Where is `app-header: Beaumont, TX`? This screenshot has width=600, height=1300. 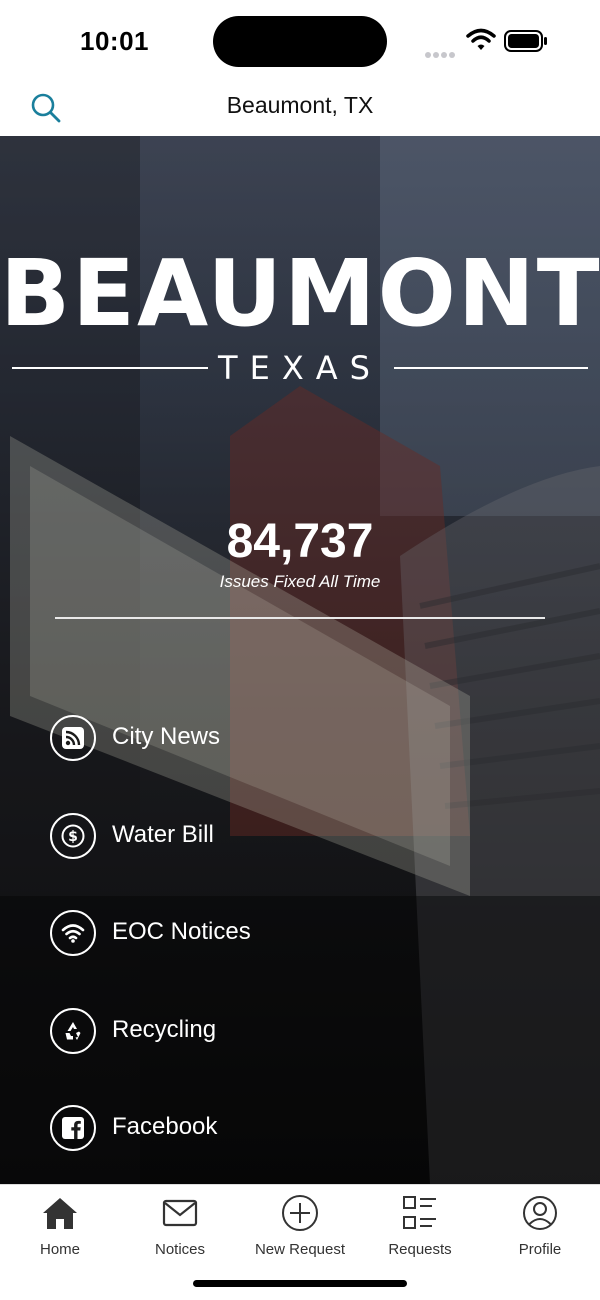 app-header: Beaumont, TX is located at coordinates (300, 108).